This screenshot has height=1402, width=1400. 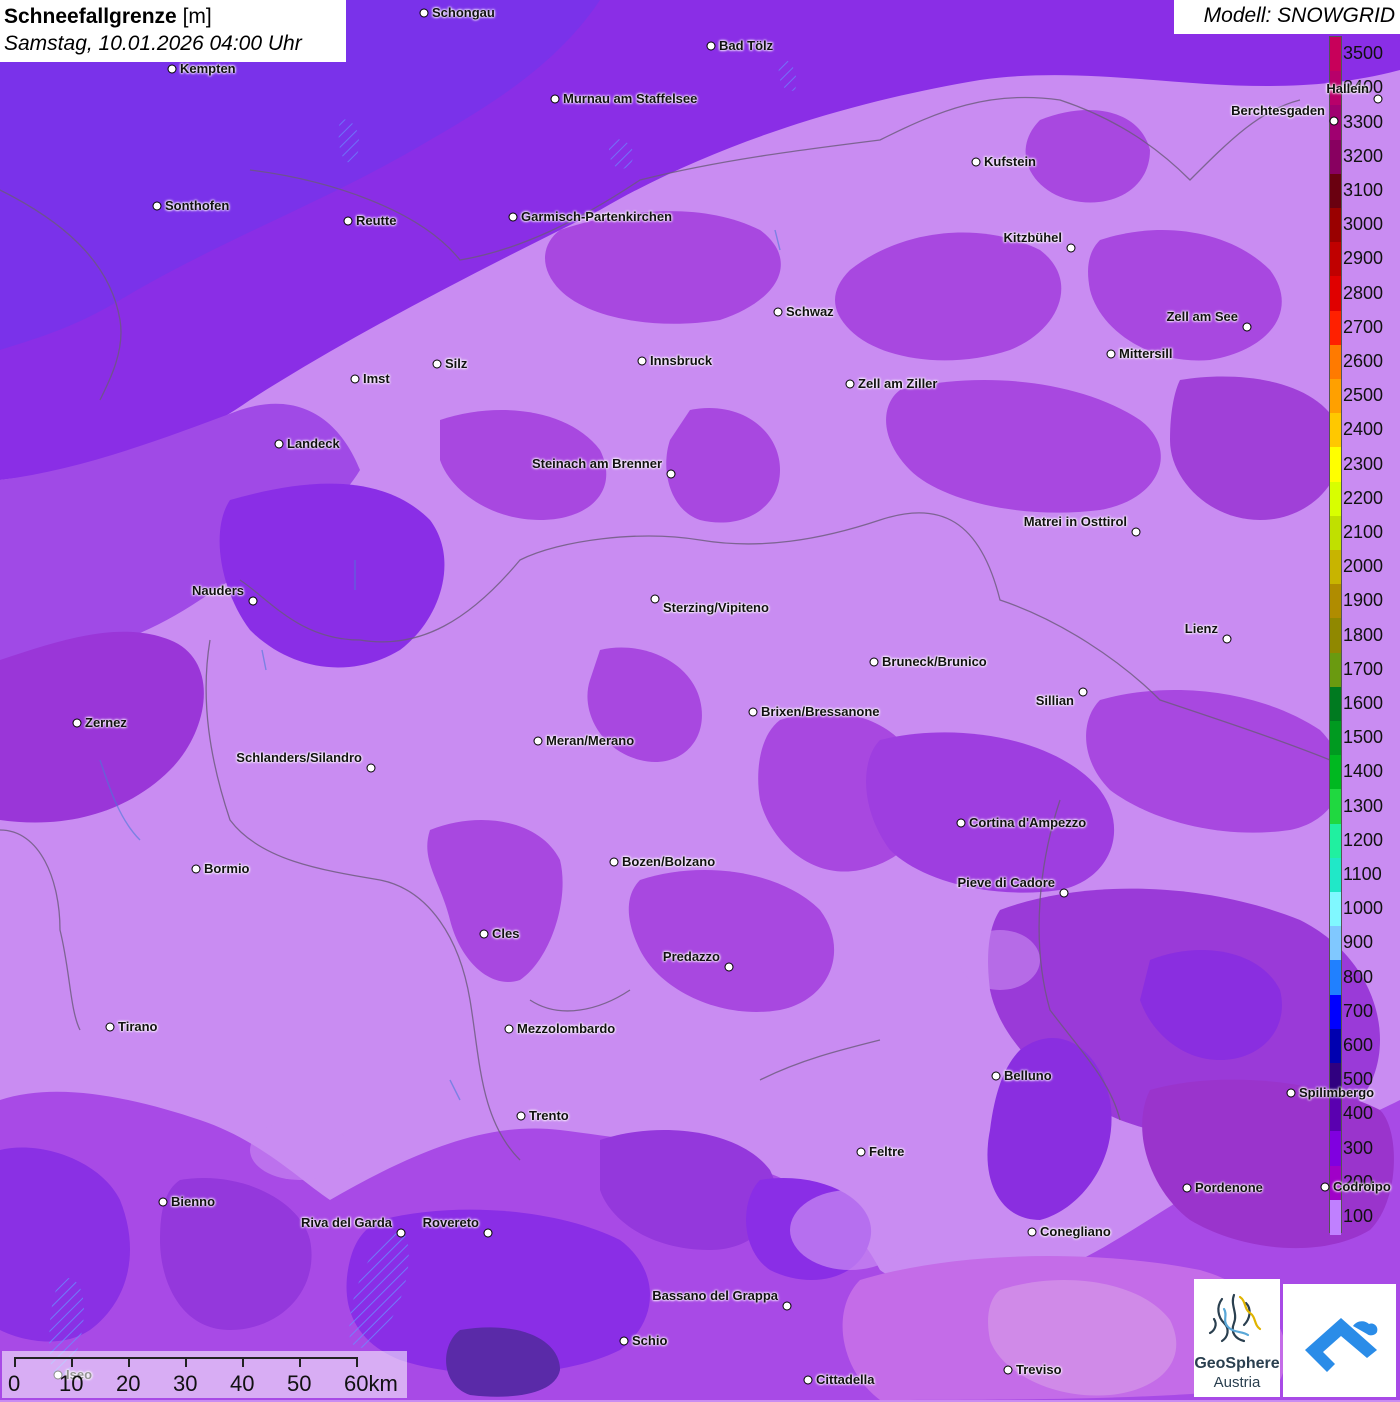 What do you see at coordinates (1335, 635) in the screenshot?
I see `color-legend-bar` at bounding box center [1335, 635].